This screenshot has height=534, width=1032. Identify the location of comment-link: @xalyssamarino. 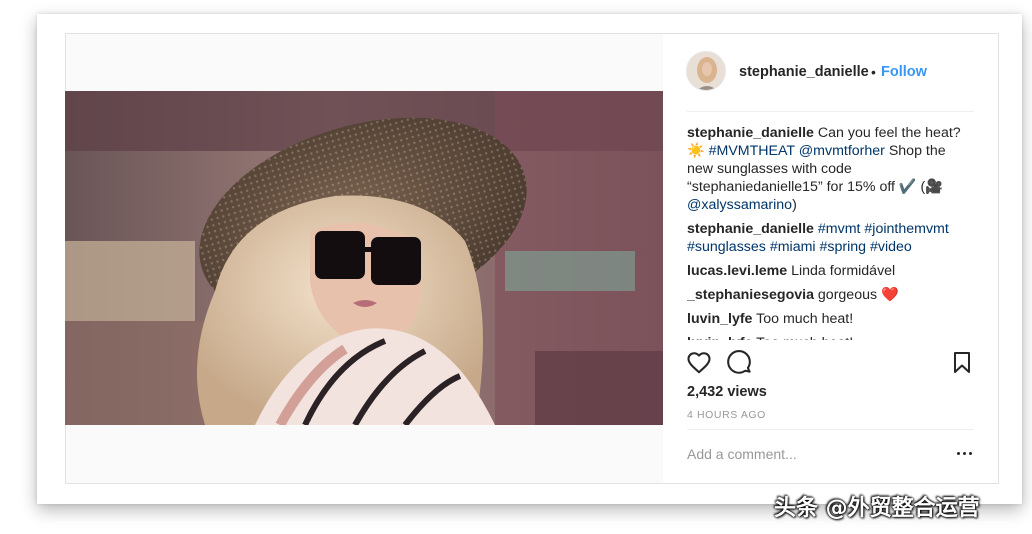
(739, 205).